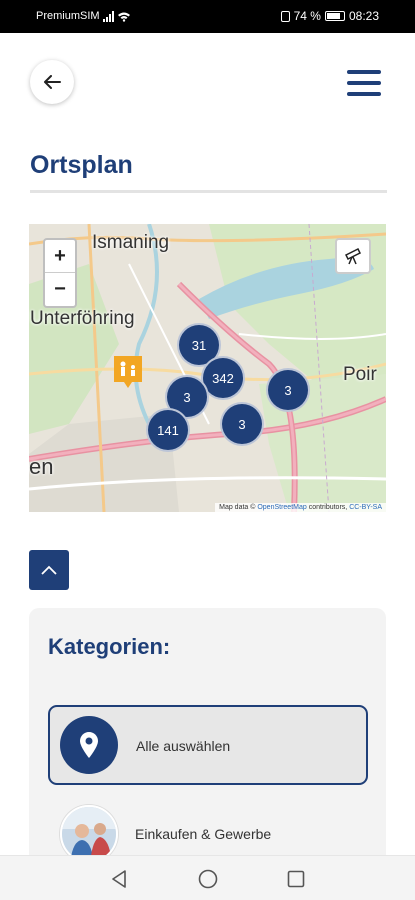 This screenshot has height=900, width=415. Describe the element at coordinates (81, 165) in the screenshot. I see `page-title: Ortsplan` at that location.